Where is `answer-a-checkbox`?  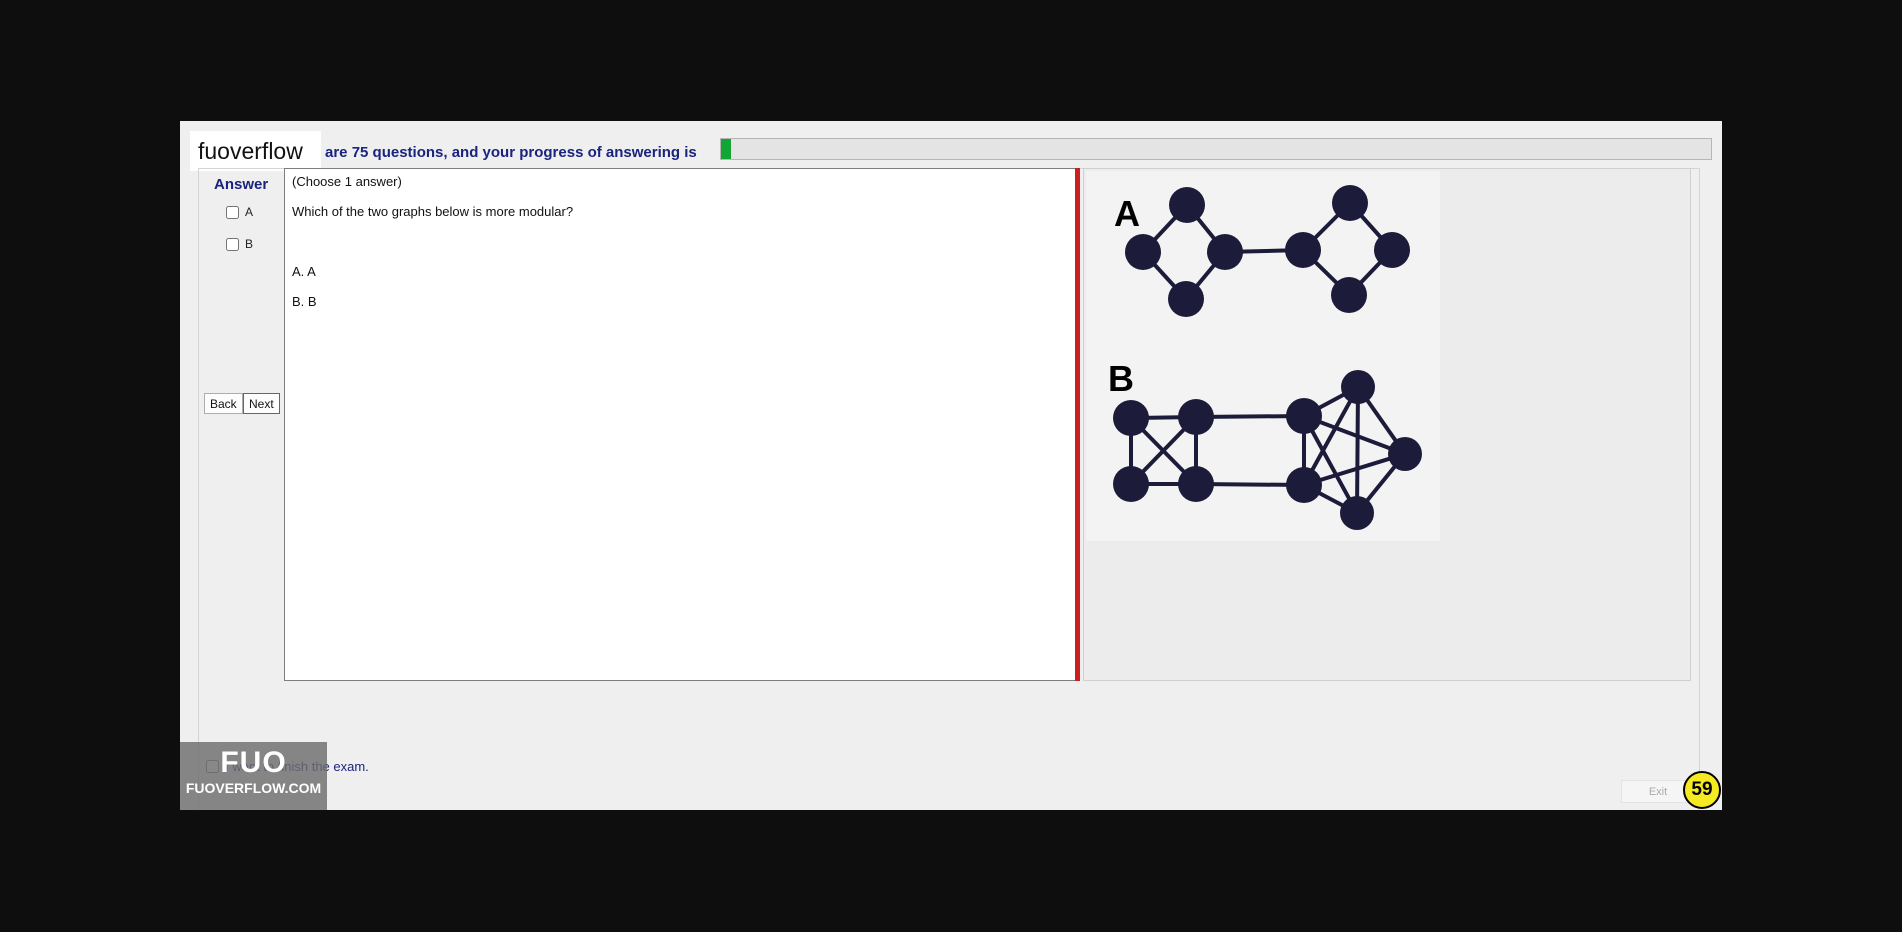
answer-a-checkbox is located at coordinates (232, 212).